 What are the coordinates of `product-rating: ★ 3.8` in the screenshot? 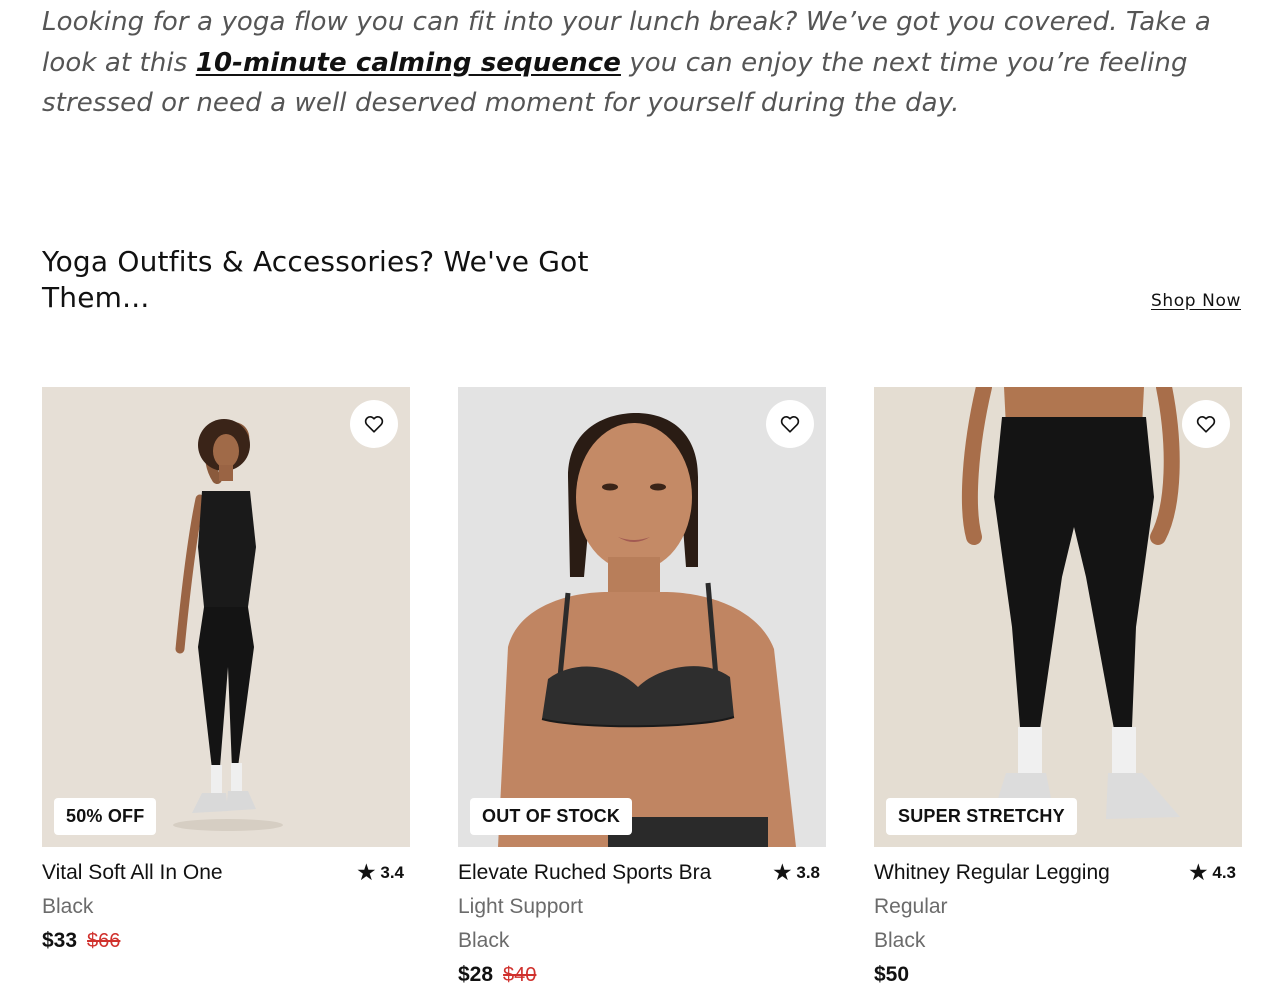 It's located at (796, 873).